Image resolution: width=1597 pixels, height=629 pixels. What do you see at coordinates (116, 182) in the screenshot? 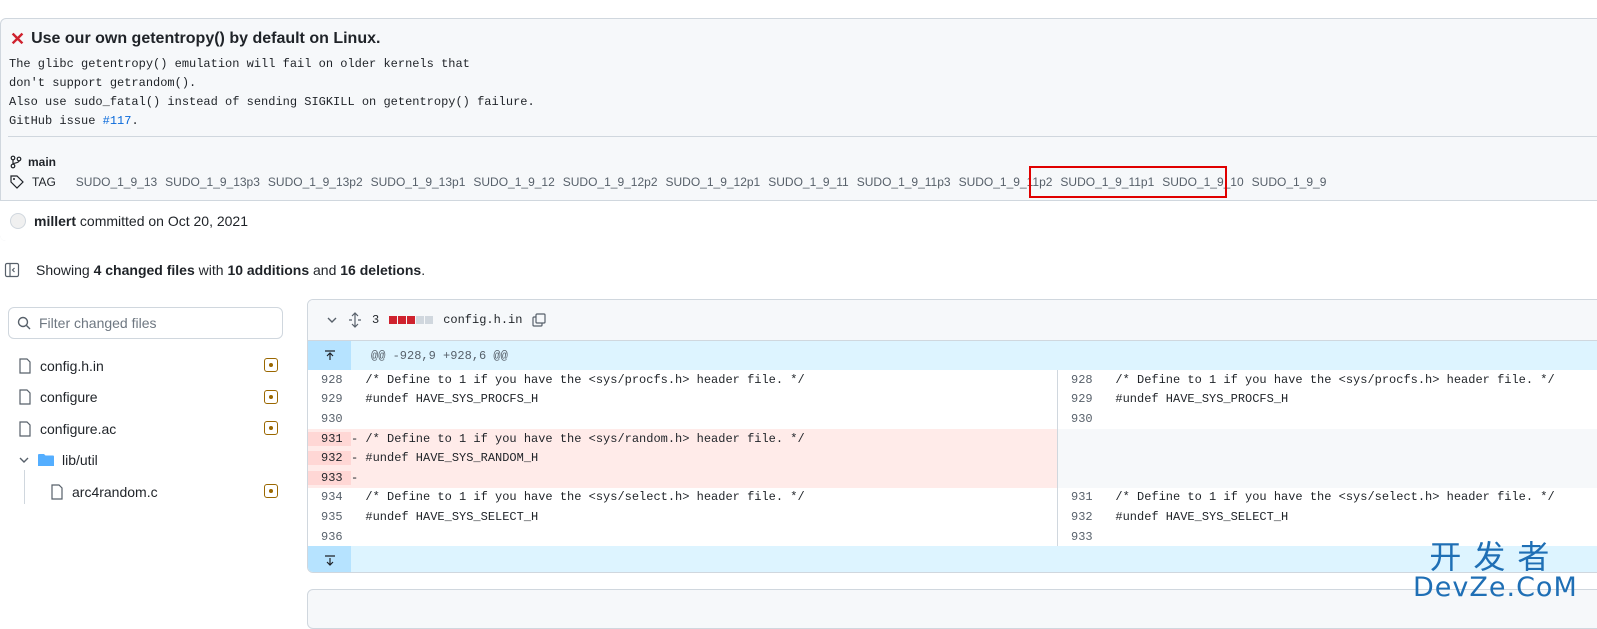
I see `tag-item: SUDO_1_9_13` at bounding box center [116, 182].